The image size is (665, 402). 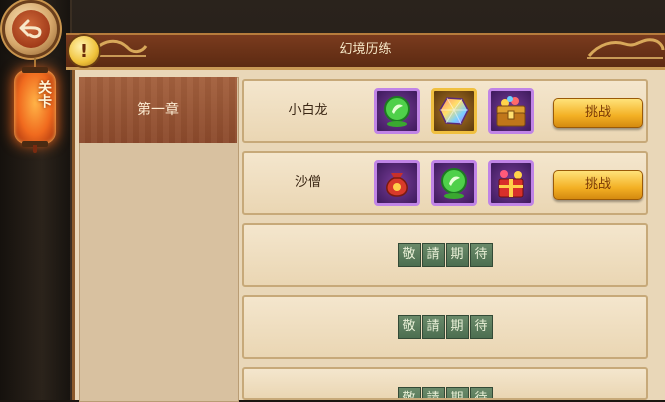 I want to click on title-bar: 幻境历练, so click(x=365, y=51).